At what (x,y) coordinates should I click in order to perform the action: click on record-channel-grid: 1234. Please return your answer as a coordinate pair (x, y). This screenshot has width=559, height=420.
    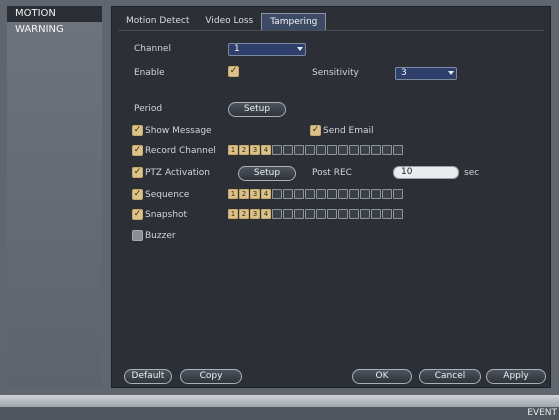
    Looking at the image, I should click on (315, 150).